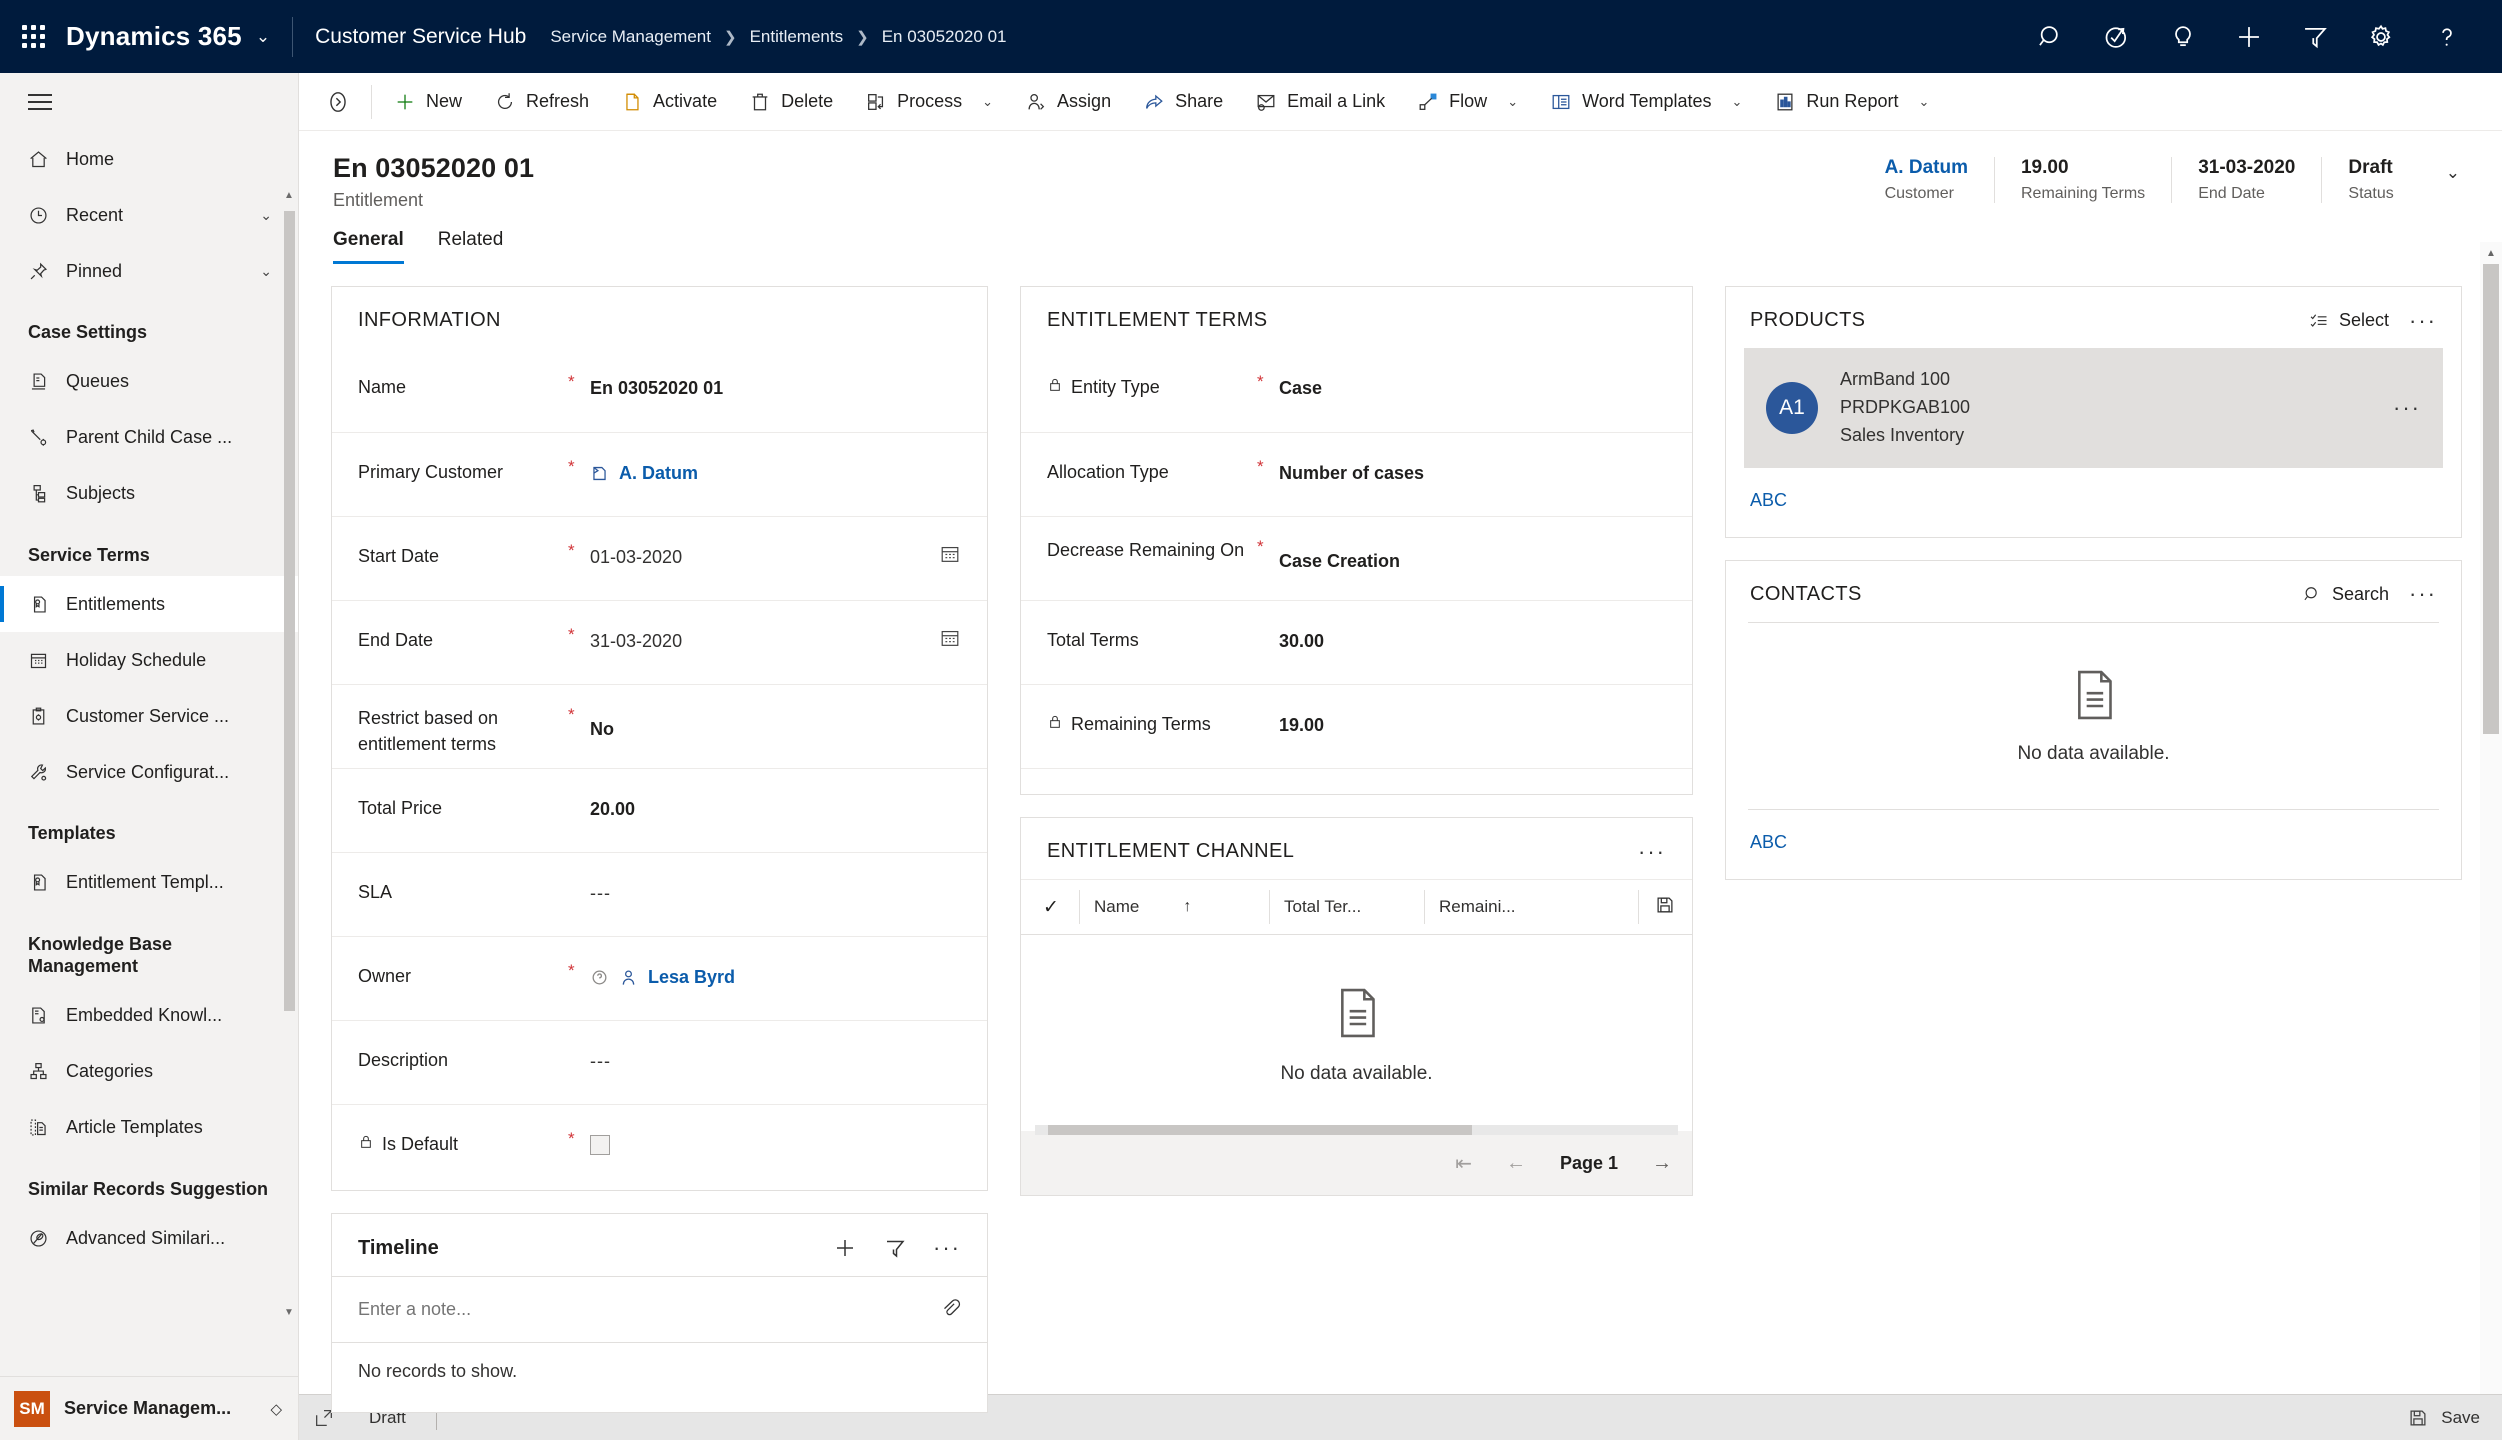 The image size is (2502, 1440). Describe the element at coordinates (775, 373) in the screenshot. I see `field-value-name: En 03052020 01` at that location.